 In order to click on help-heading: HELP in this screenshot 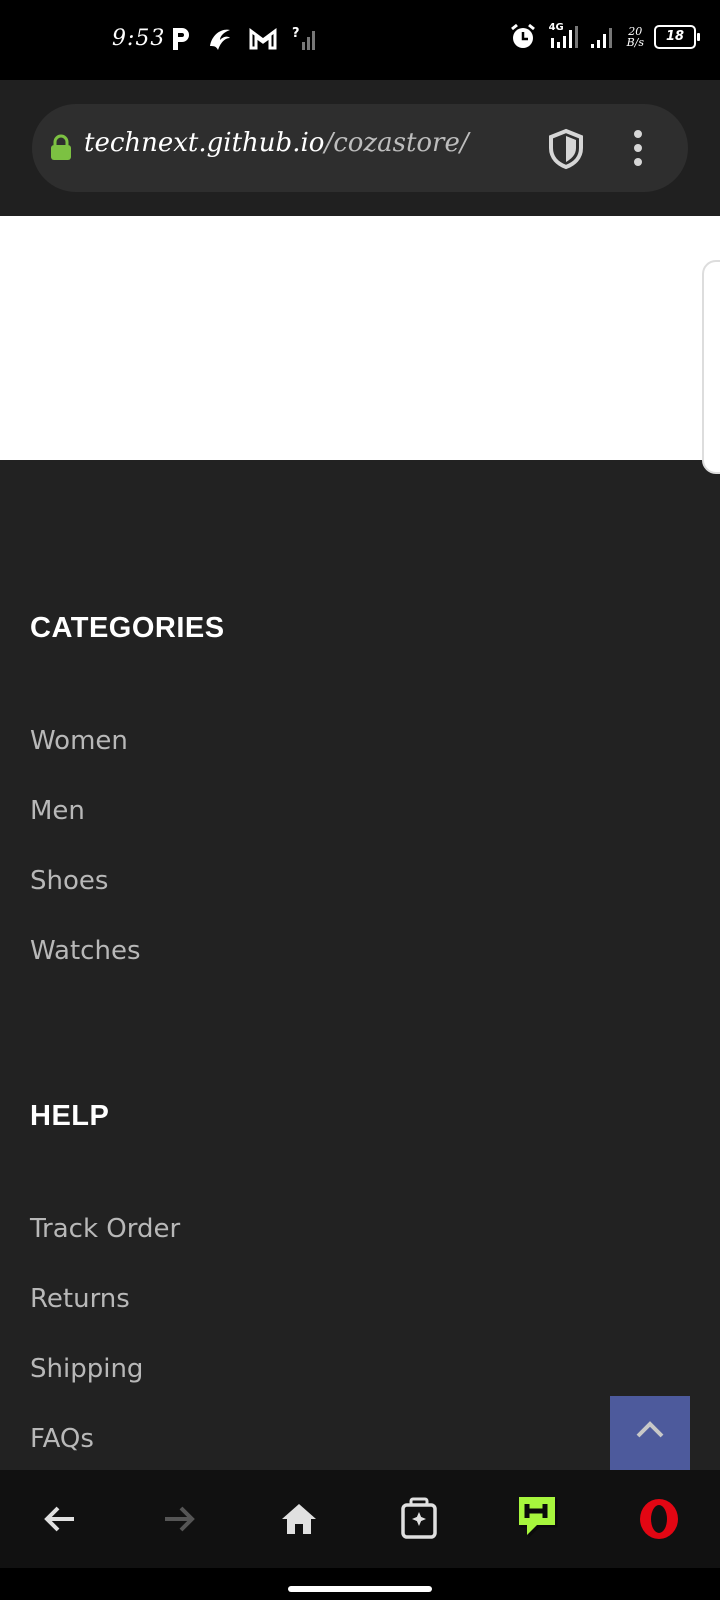, I will do `click(70, 1116)`.